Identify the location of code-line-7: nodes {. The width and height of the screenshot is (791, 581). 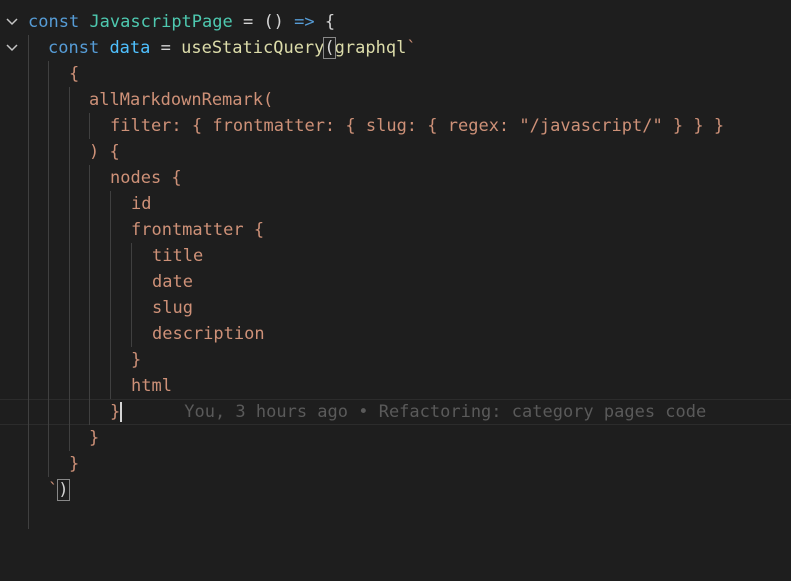
(395, 178).